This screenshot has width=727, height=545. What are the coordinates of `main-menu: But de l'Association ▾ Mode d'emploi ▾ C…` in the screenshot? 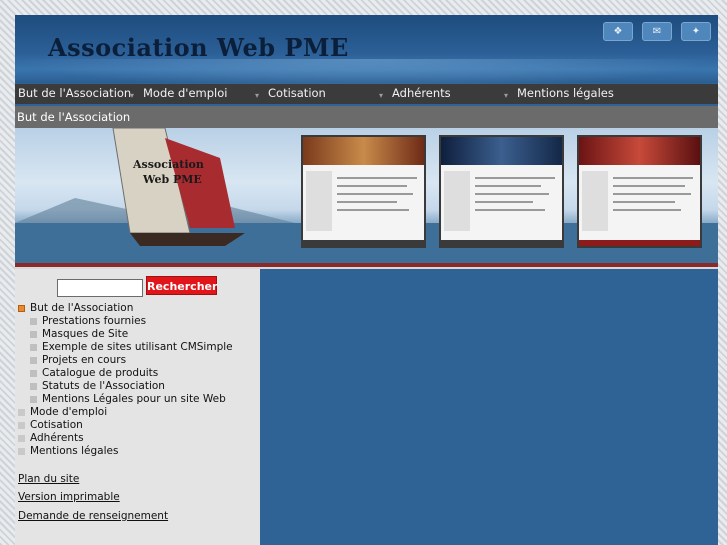 It's located at (366, 94).